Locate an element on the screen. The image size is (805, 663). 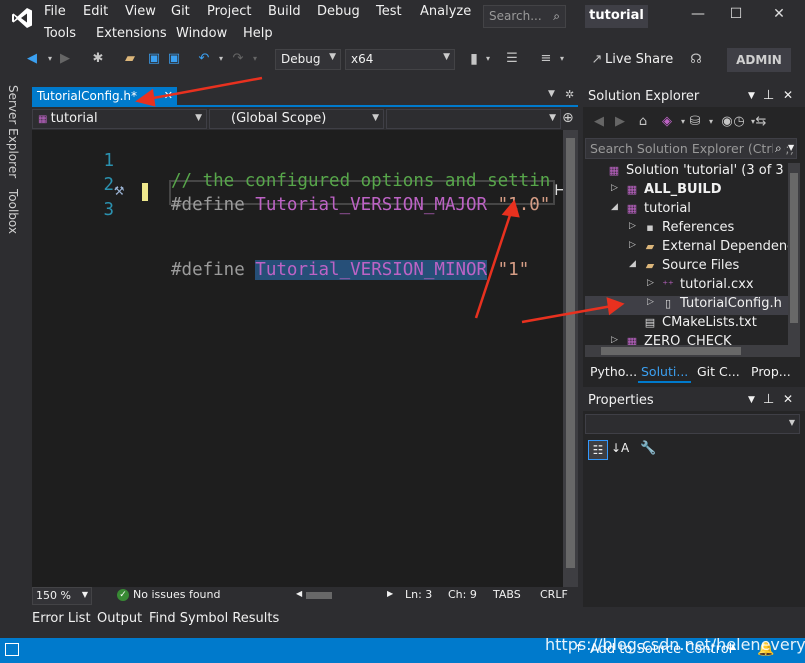
close-tab-icon: ✕ is located at coordinates (168, 95).